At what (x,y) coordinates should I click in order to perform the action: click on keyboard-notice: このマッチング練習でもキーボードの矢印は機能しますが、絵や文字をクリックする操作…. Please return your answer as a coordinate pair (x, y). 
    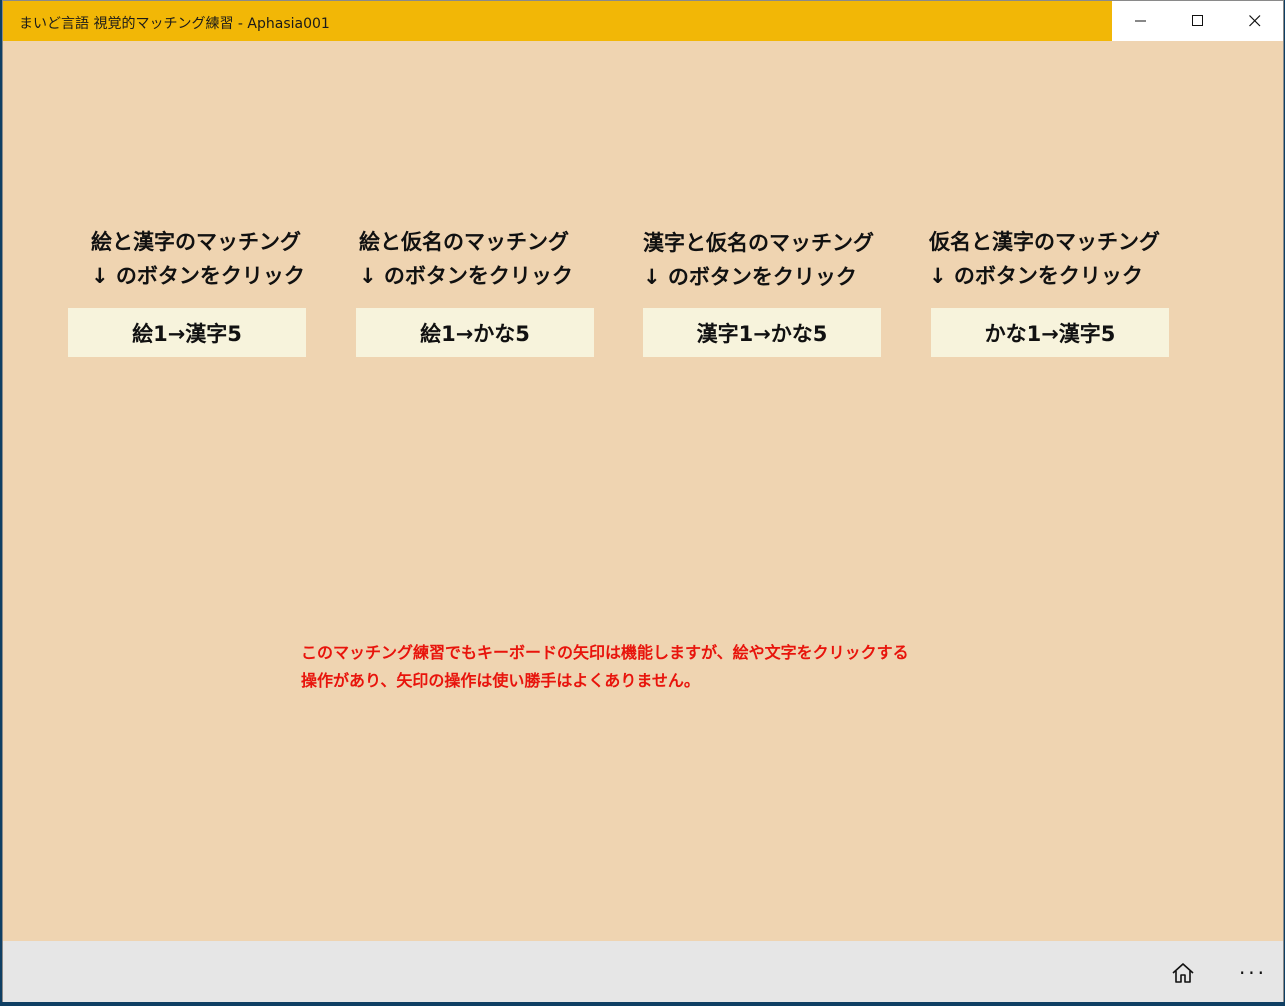
    Looking at the image, I should click on (605, 666).